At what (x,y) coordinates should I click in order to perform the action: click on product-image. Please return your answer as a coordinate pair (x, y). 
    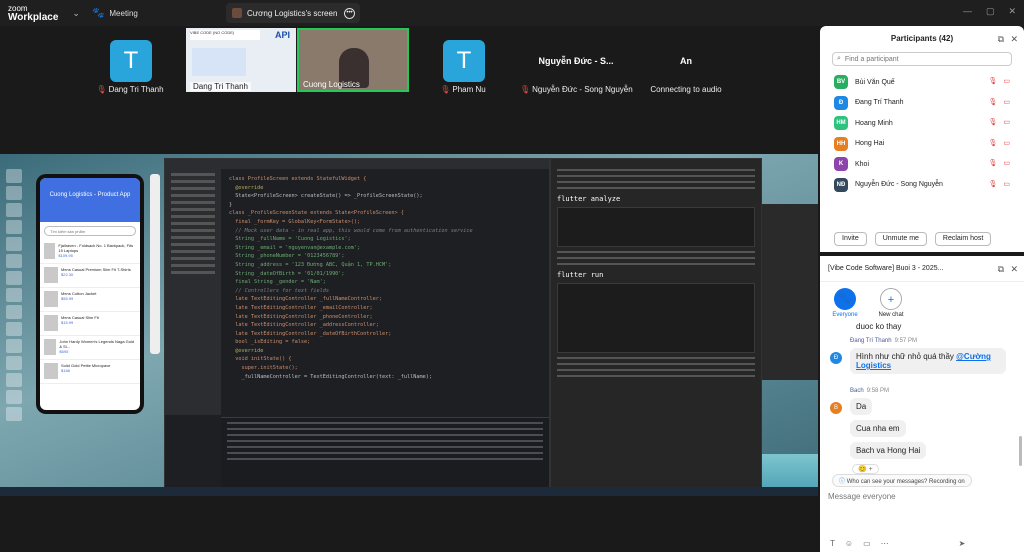
    Looking at the image, I should click on (51, 275).